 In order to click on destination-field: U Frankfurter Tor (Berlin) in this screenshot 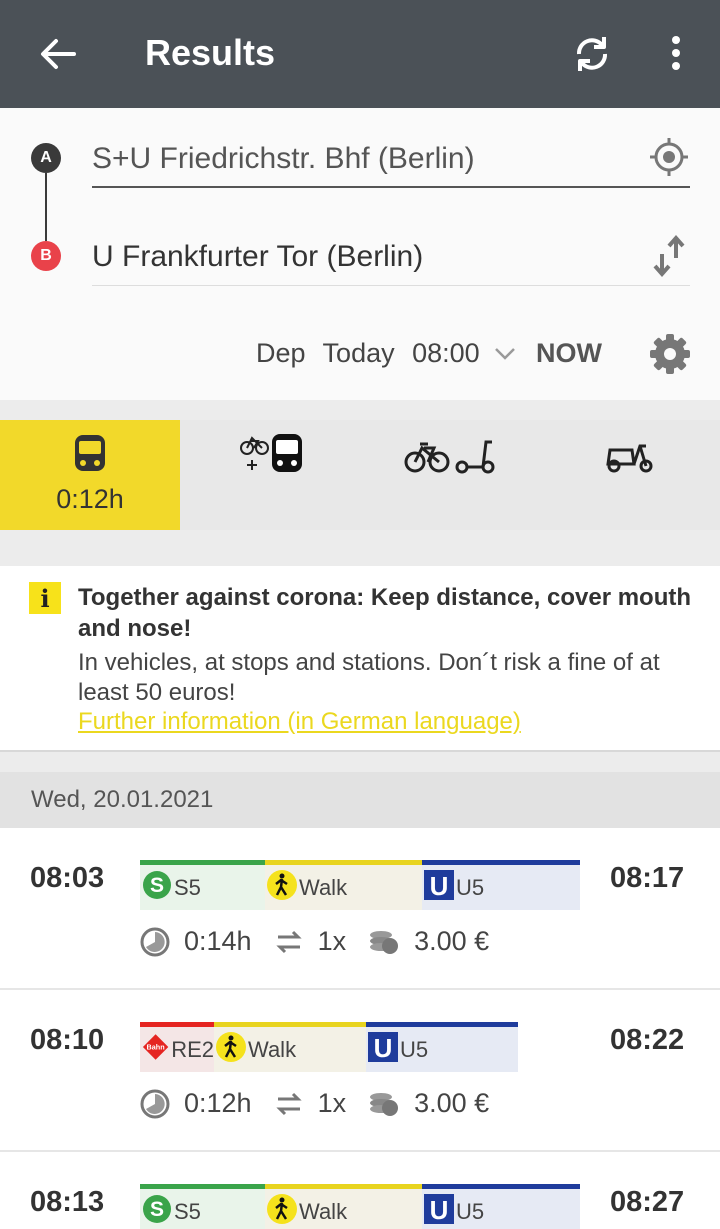, I will do `click(391, 256)`.